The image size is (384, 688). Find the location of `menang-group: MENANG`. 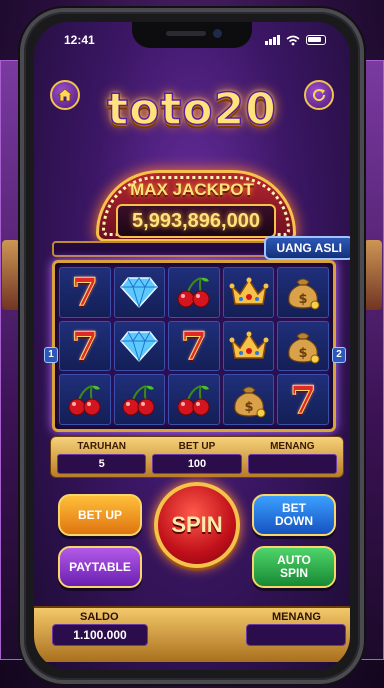

menang-group: MENANG is located at coordinates (292, 457).